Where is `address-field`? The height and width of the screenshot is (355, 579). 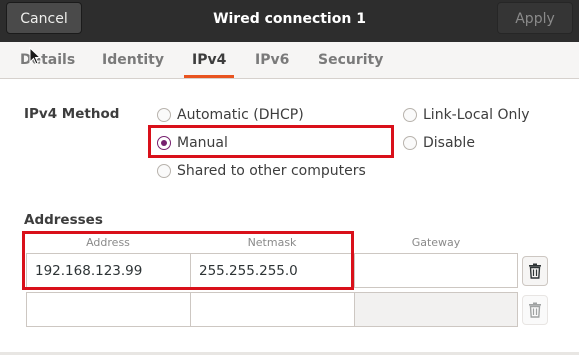 address-field is located at coordinates (108, 309).